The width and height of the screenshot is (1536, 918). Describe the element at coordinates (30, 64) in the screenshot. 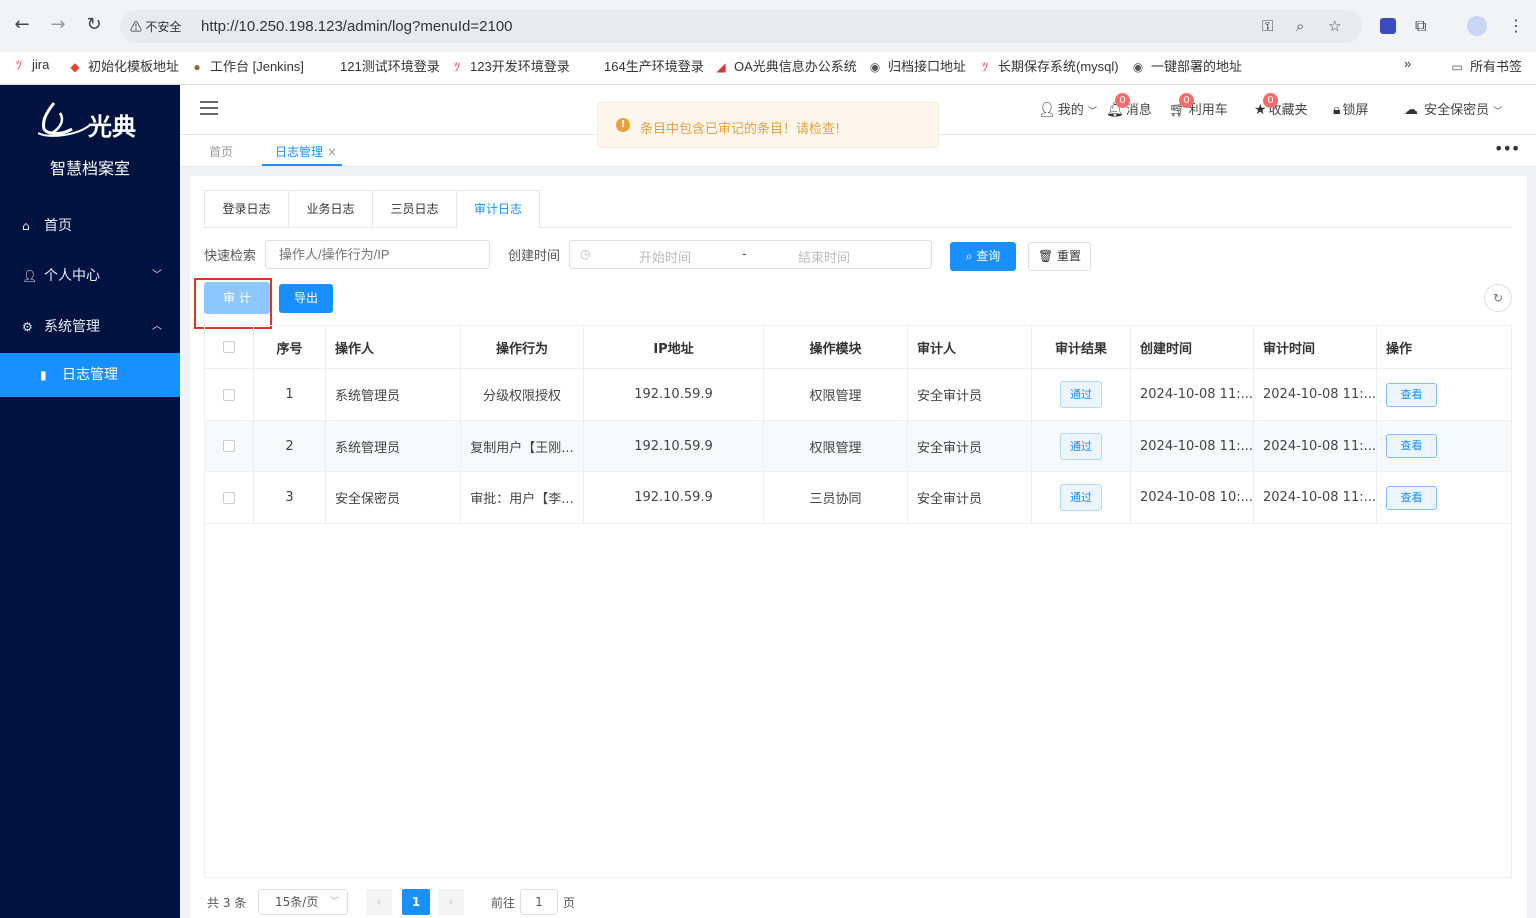

I see `bookmark-item: ﾂ jira` at that location.